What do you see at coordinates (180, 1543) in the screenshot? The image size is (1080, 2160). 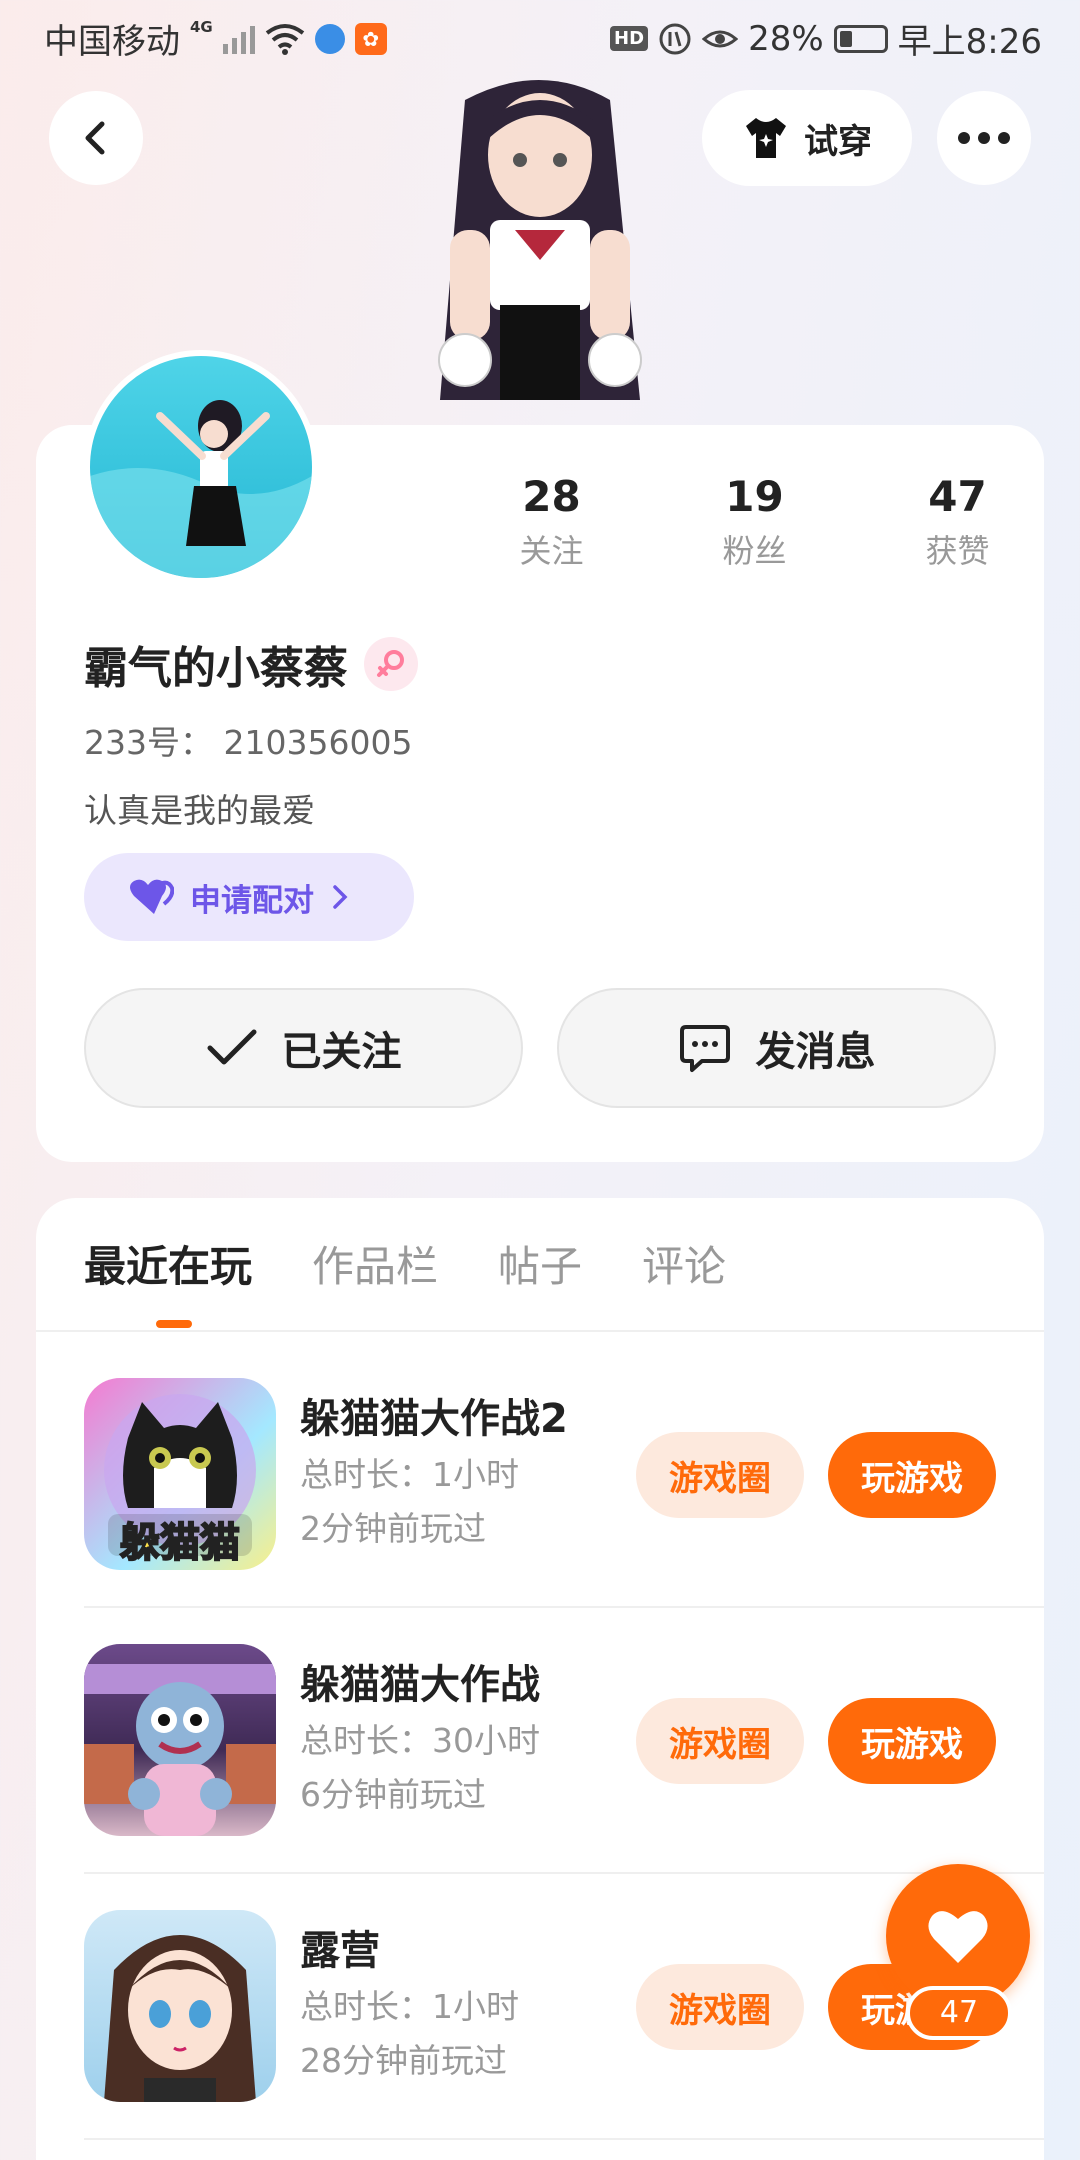 I see `game-icon-text: 躲猫猫` at bounding box center [180, 1543].